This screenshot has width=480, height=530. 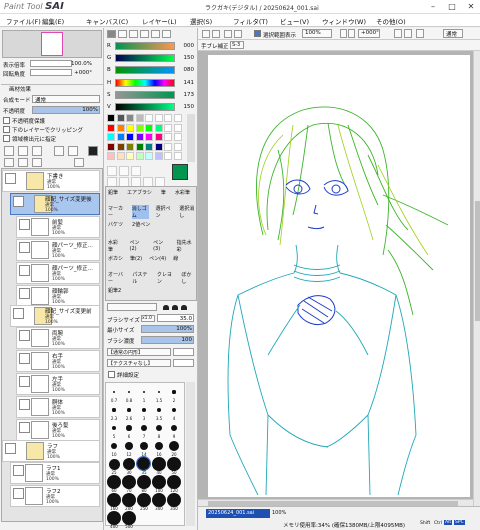 I want to click on redo-icon, so click(x=216, y=34).